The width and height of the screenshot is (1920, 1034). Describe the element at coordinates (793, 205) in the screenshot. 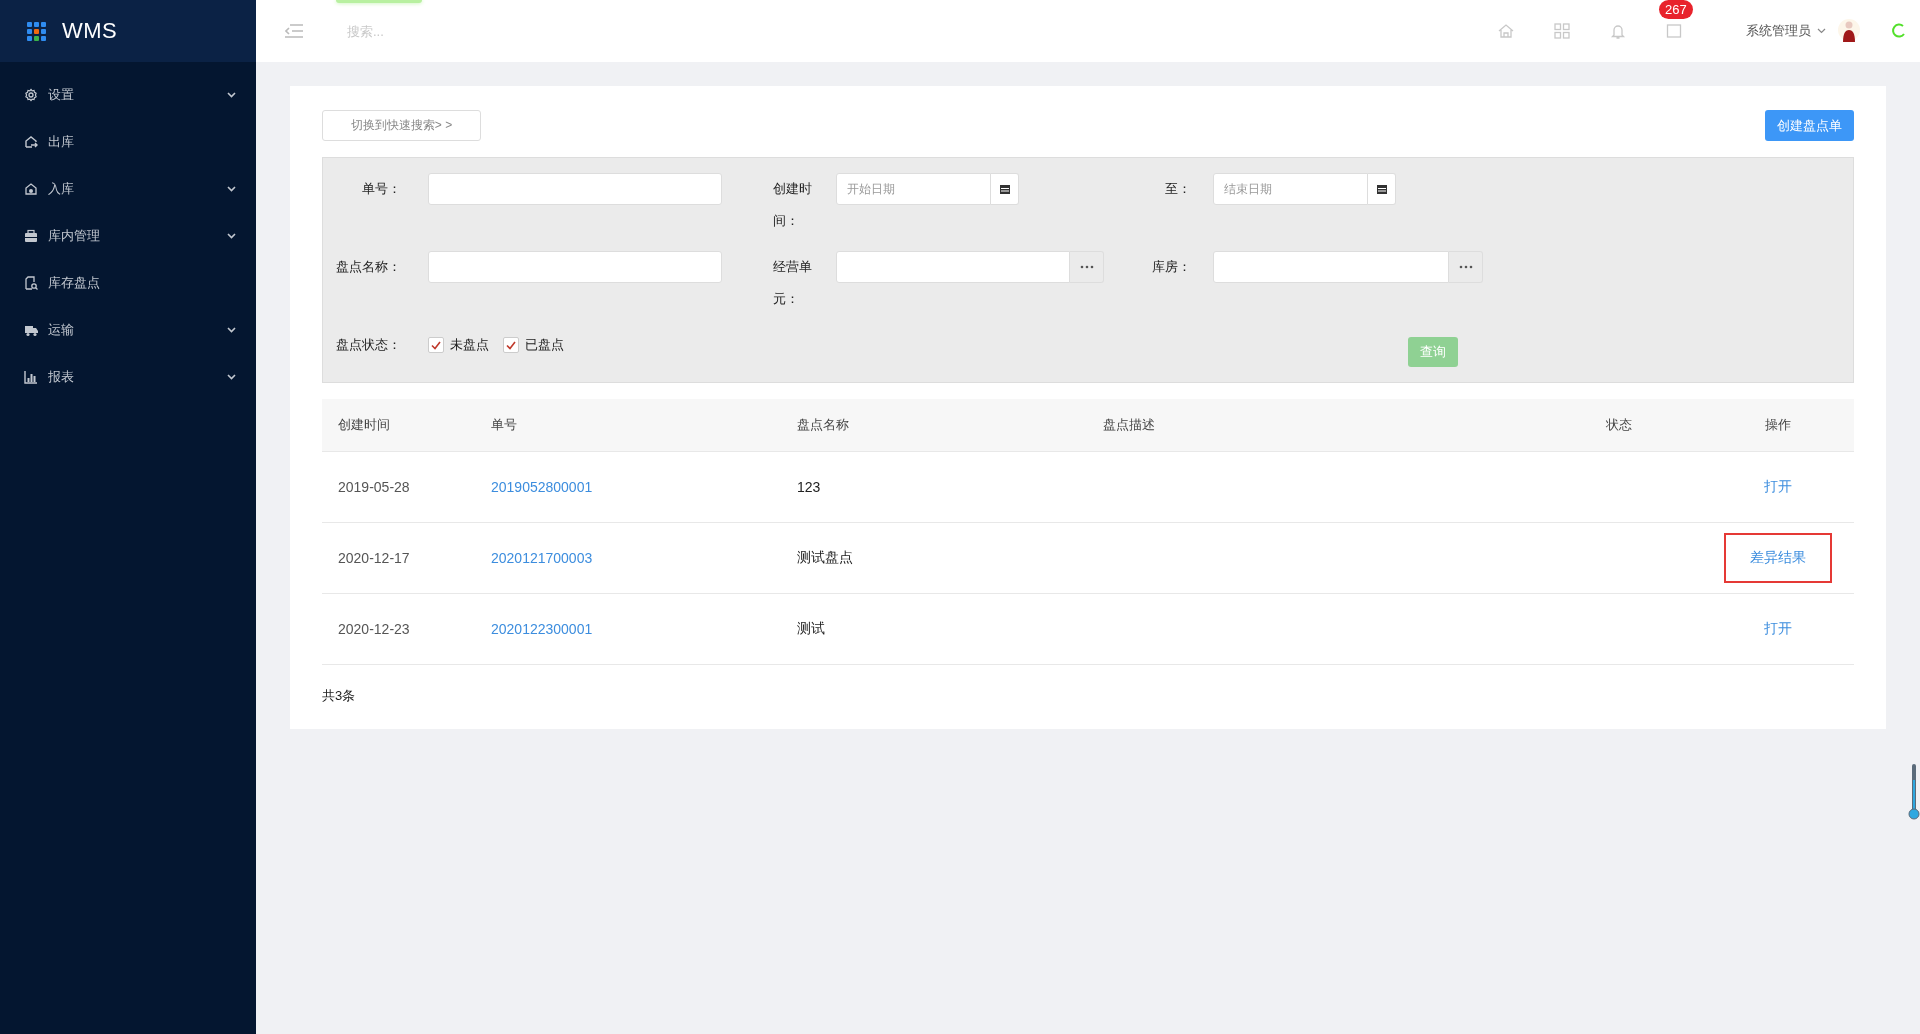

I see `field-label: 创建时间：` at that location.